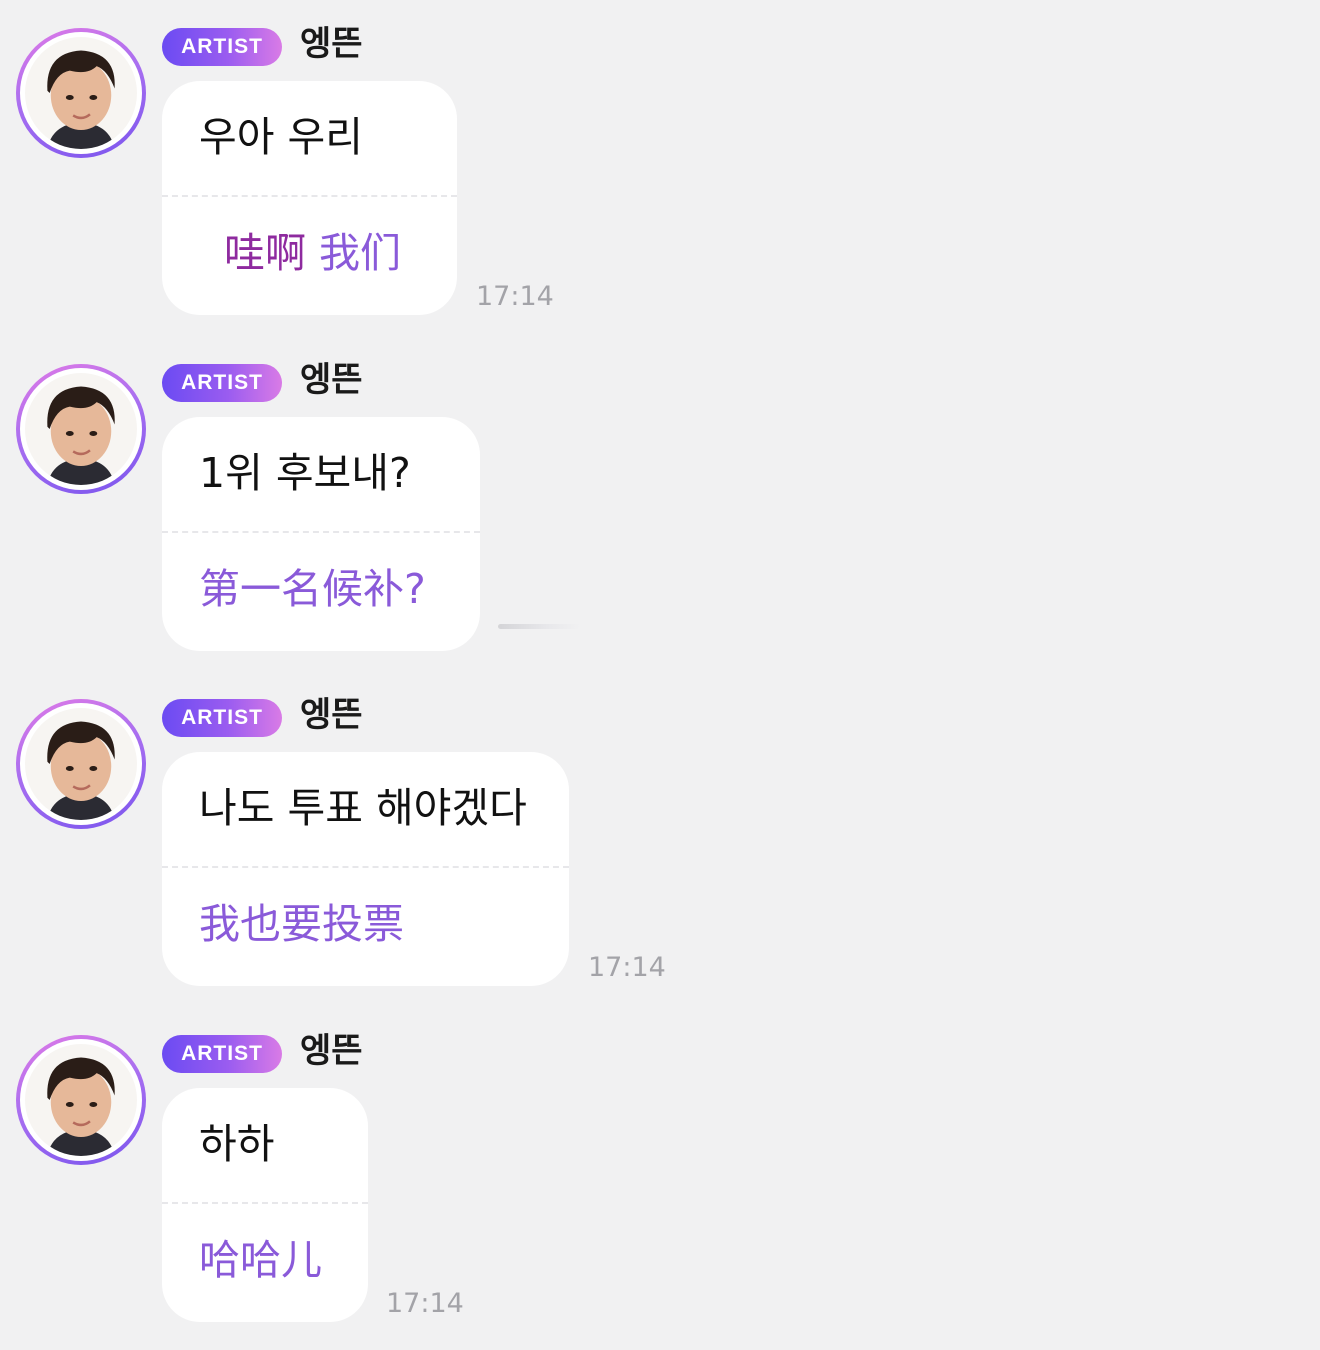 This screenshot has width=1320, height=1350. What do you see at coordinates (237, 1144) in the screenshot?
I see `original-message-text: 하하` at bounding box center [237, 1144].